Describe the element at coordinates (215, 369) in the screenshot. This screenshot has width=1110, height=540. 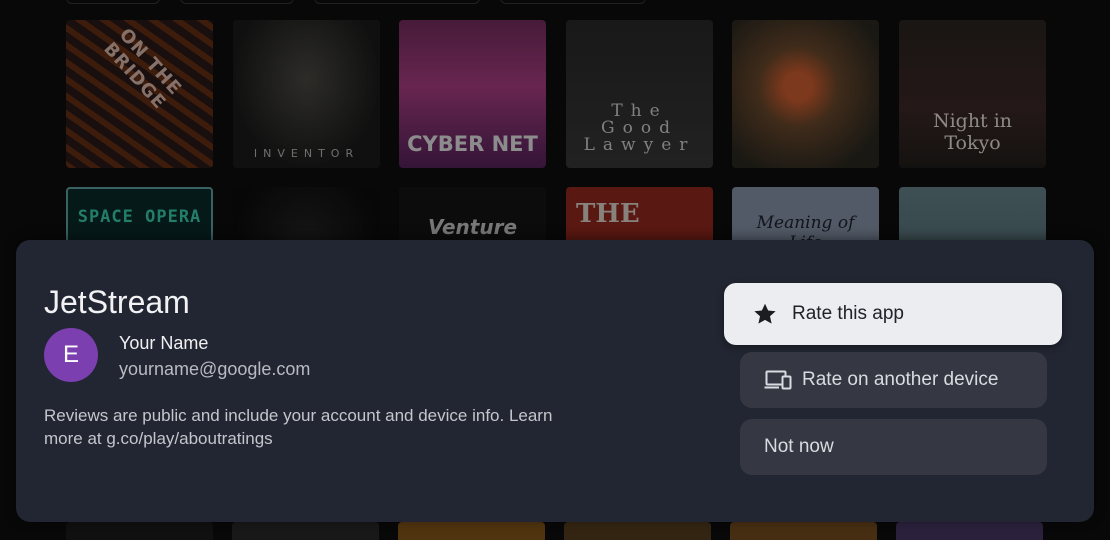
I see `user-email: yourname@google.com` at that location.